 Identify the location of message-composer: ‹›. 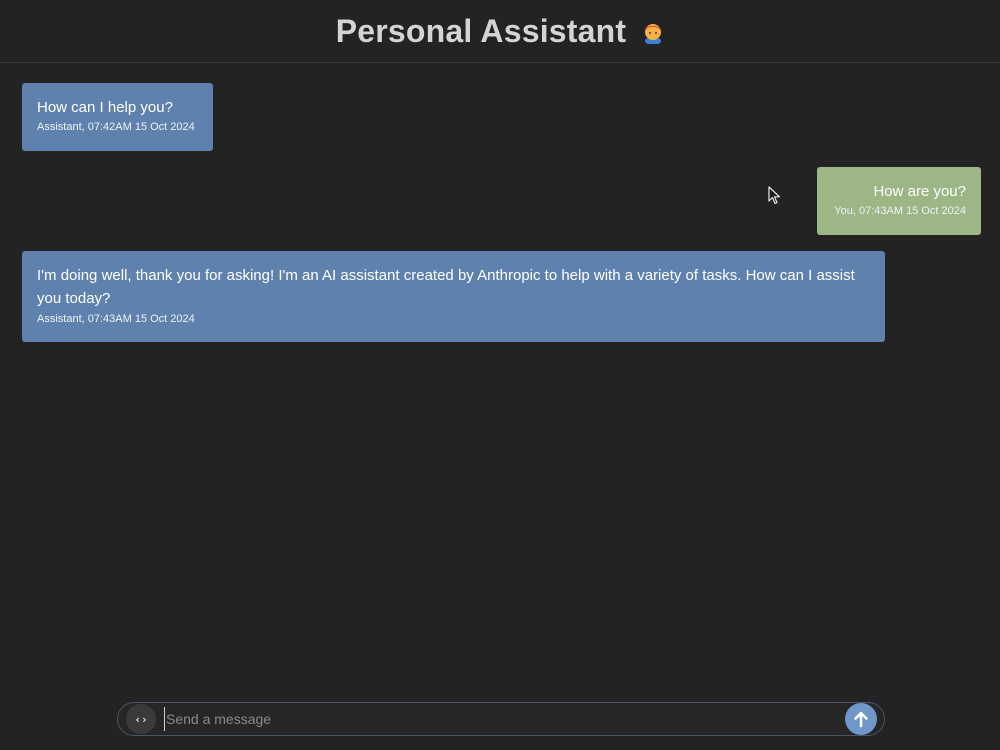
(501, 719).